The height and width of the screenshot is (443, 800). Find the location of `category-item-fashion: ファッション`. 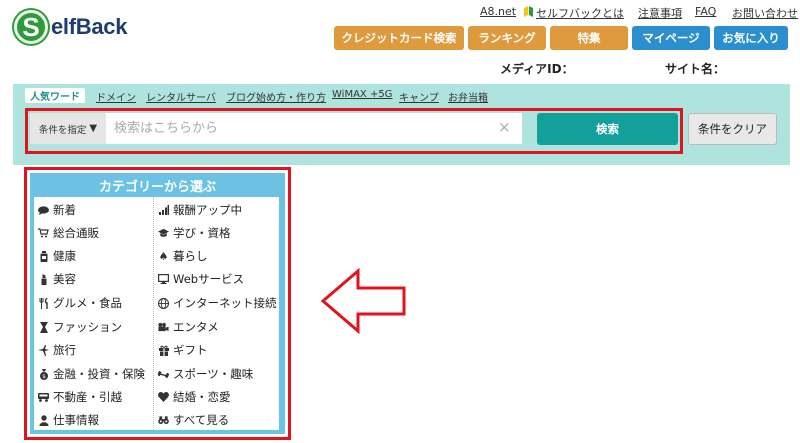

category-item-fashion: ファッション is located at coordinates (80, 327).